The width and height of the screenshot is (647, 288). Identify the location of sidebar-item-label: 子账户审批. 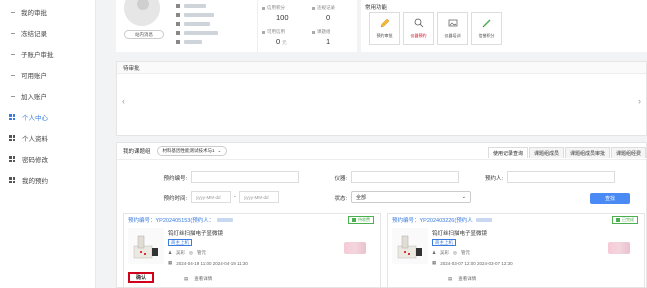
(37, 55).